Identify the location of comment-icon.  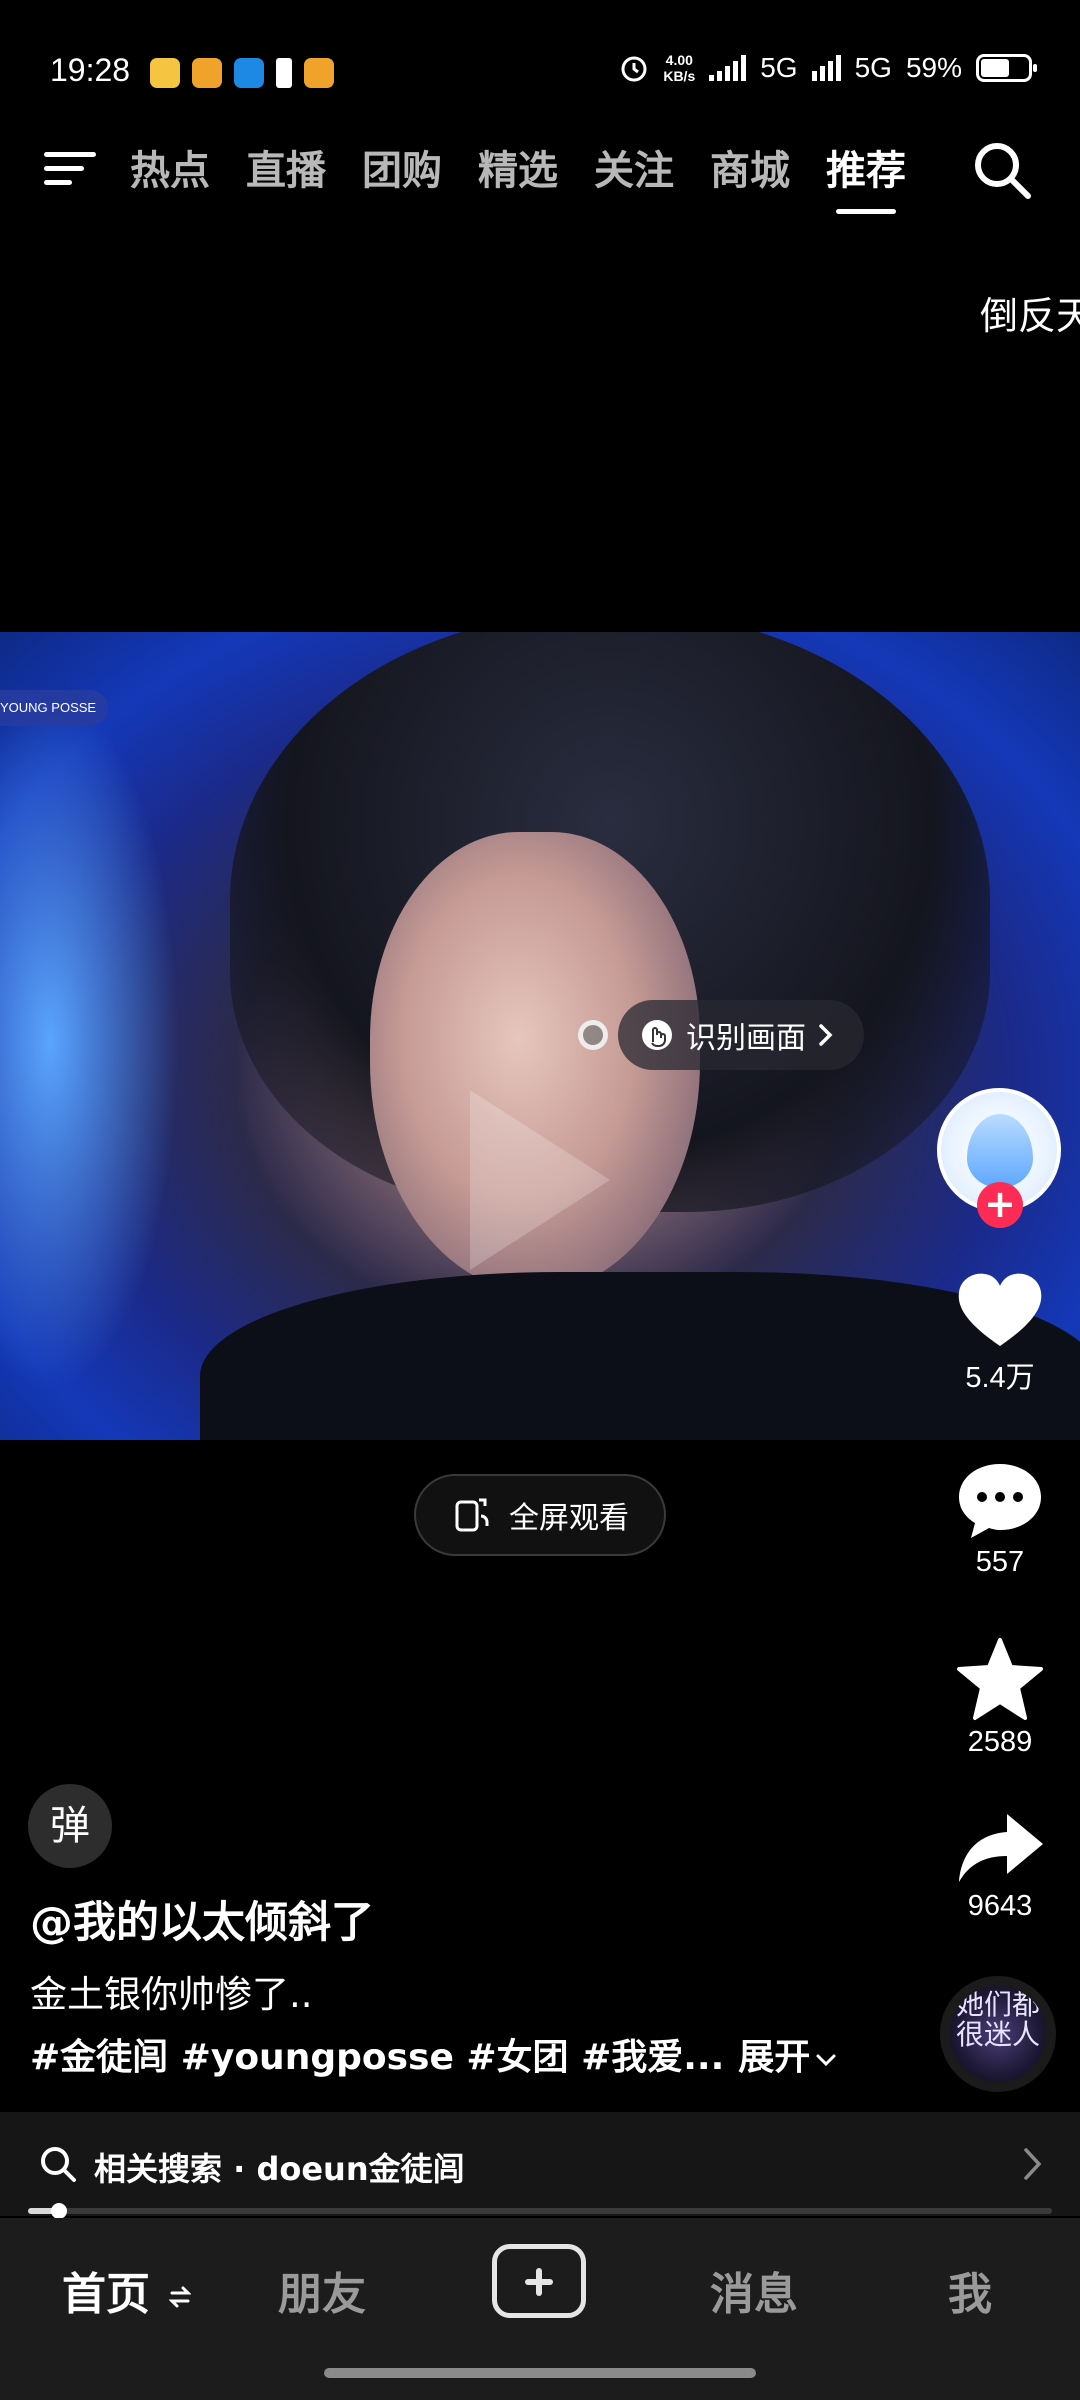
(1000, 1501).